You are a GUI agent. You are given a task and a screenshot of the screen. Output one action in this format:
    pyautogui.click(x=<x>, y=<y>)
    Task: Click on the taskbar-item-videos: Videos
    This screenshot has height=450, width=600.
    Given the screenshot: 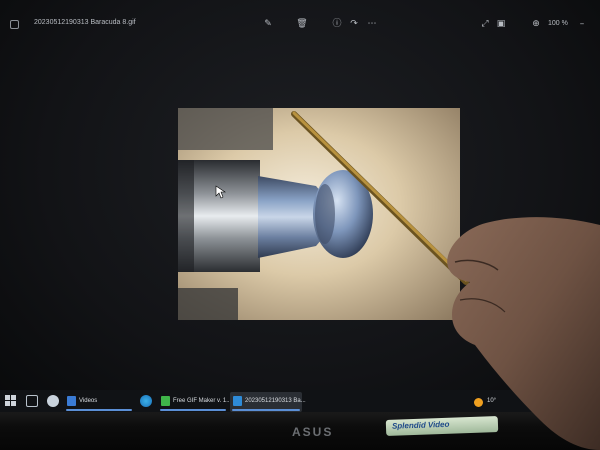 What is the action you would take?
    pyautogui.click(x=99, y=402)
    